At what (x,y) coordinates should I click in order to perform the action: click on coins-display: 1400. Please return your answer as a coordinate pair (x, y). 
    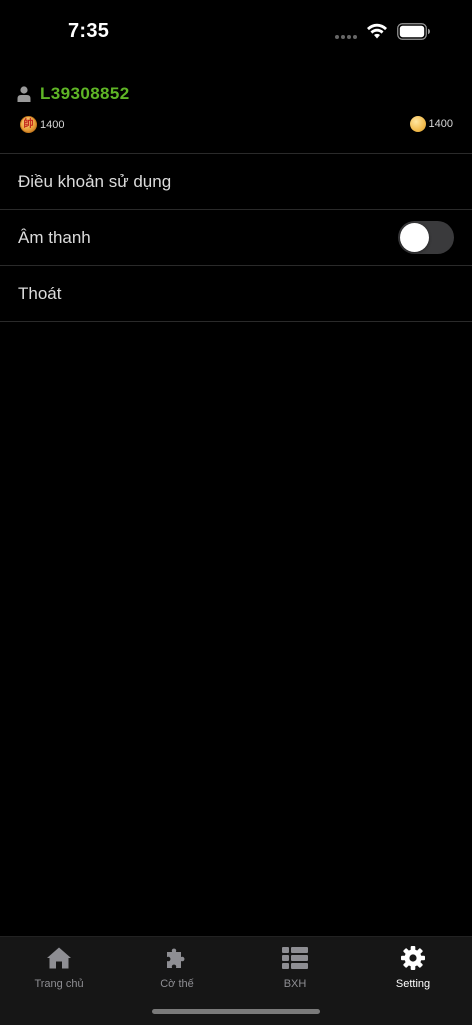
    Looking at the image, I should click on (431, 124).